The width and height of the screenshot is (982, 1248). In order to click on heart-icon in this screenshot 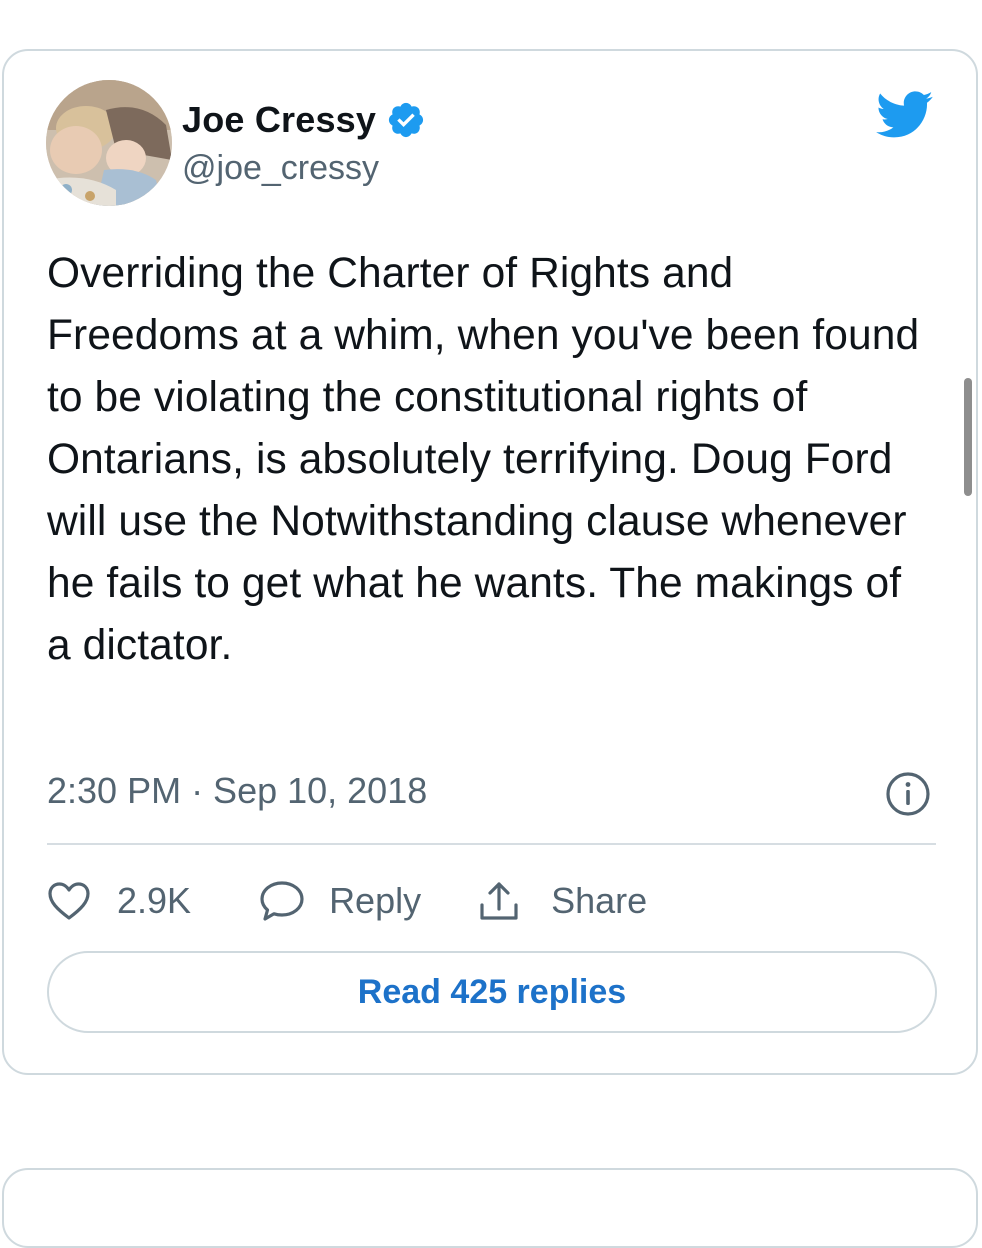, I will do `click(69, 901)`.